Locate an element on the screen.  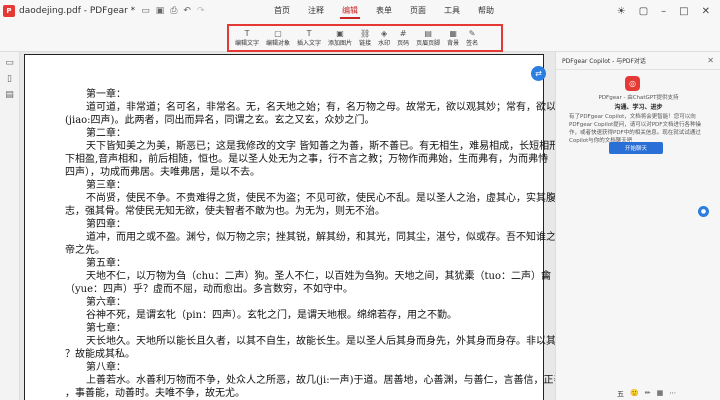
document-line: 第三章： is located at coordinates (304, 185).